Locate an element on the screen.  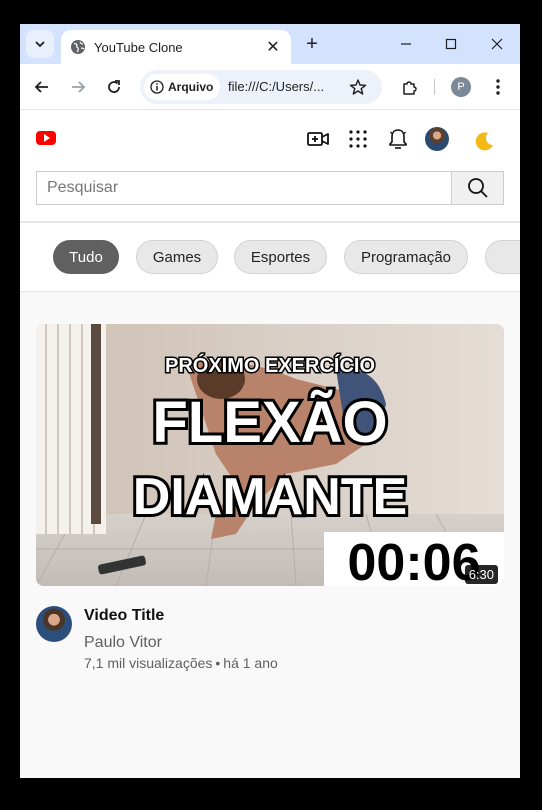
apps-grid-icon is located at coordinates (358, 139).